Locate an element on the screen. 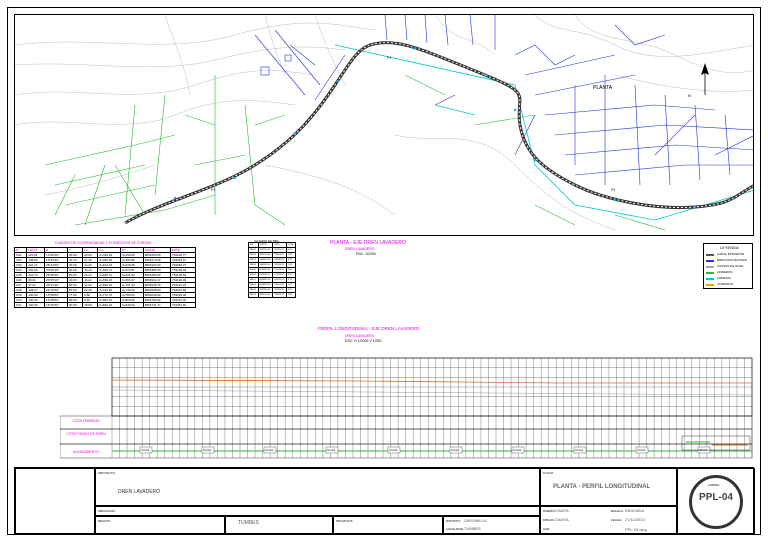 This screenshot has width=768, height=542. table-cell: 5.88 is located at coordinates (291, 295).